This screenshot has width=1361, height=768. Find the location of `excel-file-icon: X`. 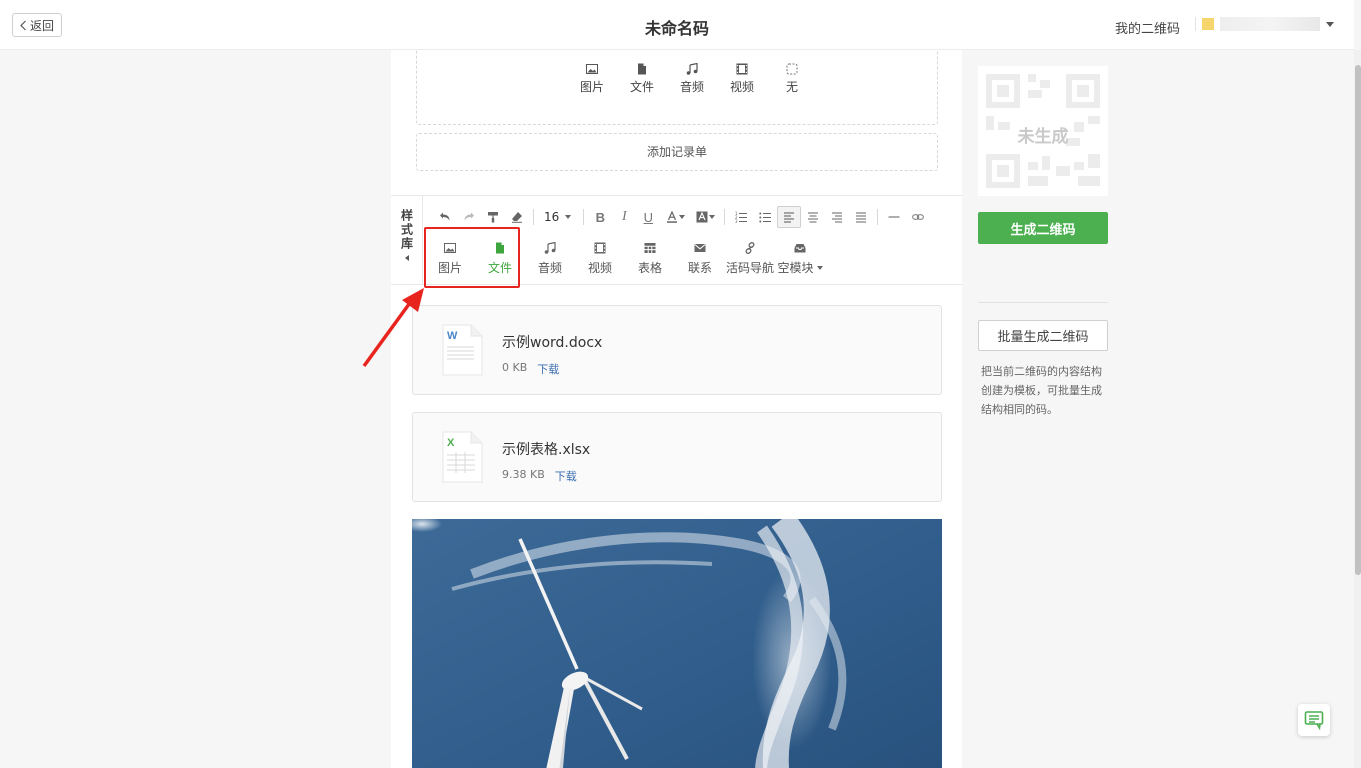

excel-file-icon: X is located at coordinates (462, 457).